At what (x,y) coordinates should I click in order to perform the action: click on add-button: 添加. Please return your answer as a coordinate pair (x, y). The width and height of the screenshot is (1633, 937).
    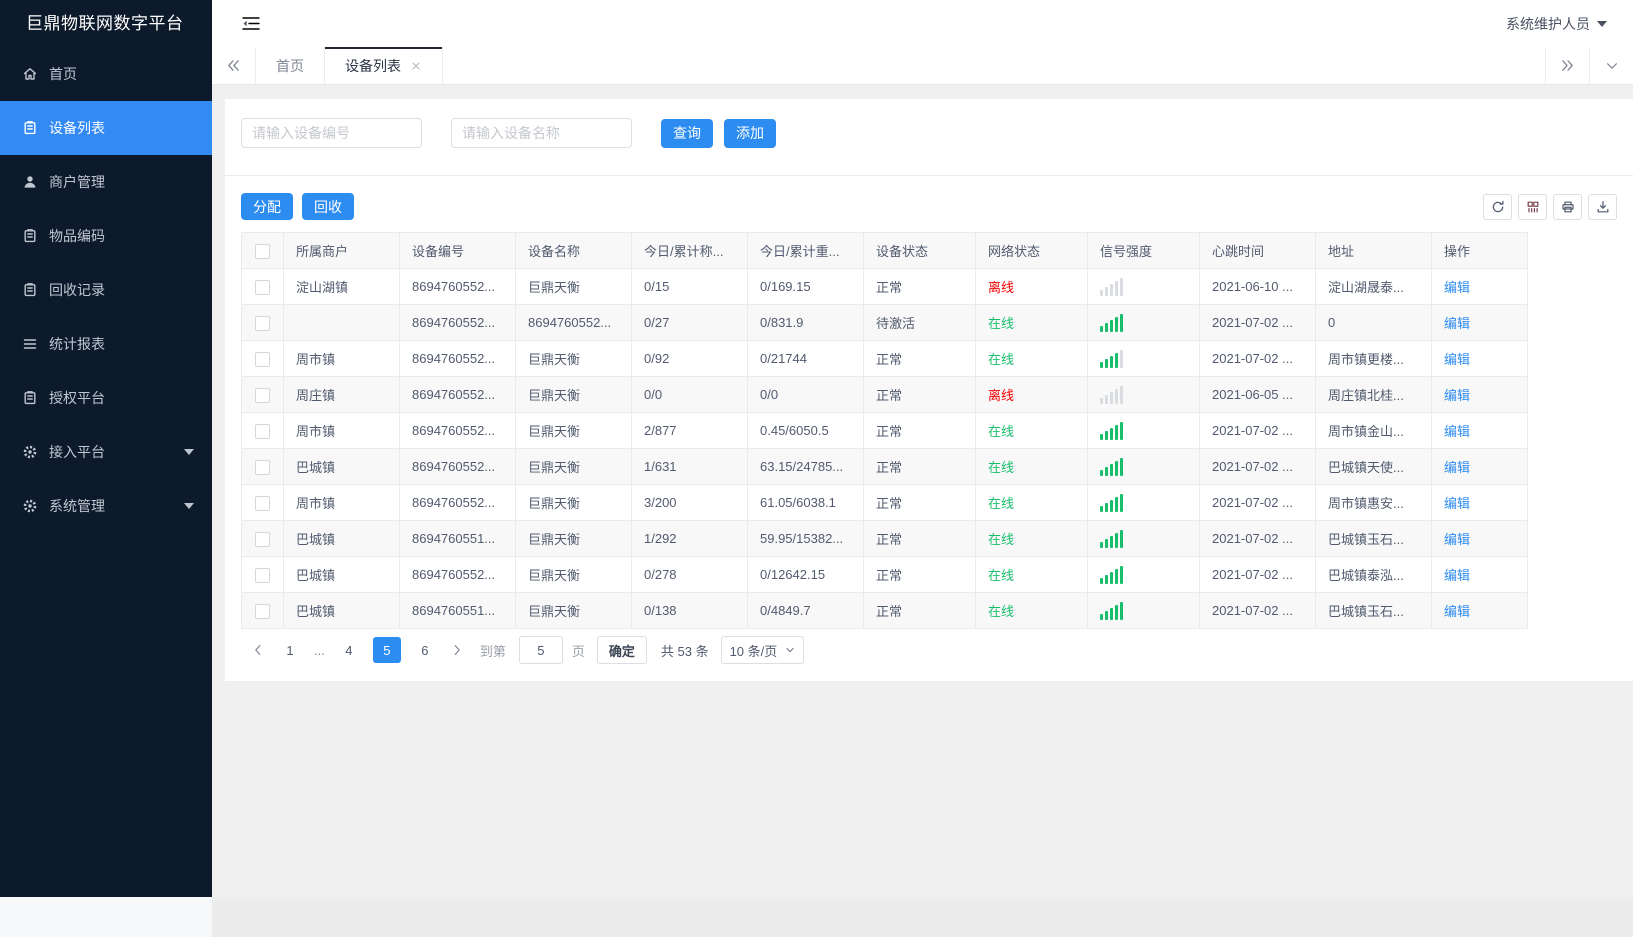
    Looking at the image, I should click on (750, 133).